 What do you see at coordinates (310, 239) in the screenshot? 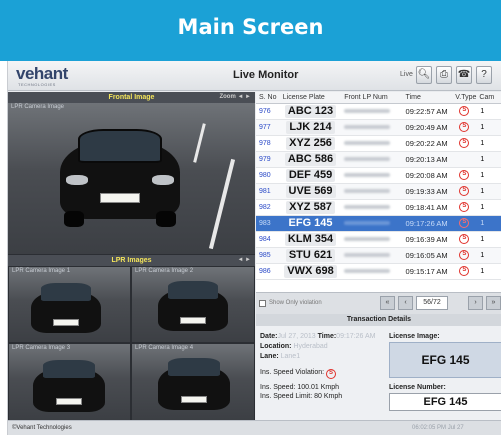
I see `row-license-plate-cell: KLM 354` at bounding box center [310, 239].